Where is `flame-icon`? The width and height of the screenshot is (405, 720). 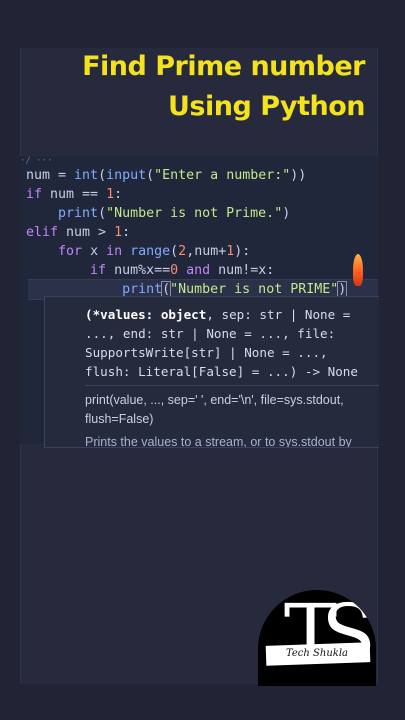
flame-icon is located at coordinates (358, 270).